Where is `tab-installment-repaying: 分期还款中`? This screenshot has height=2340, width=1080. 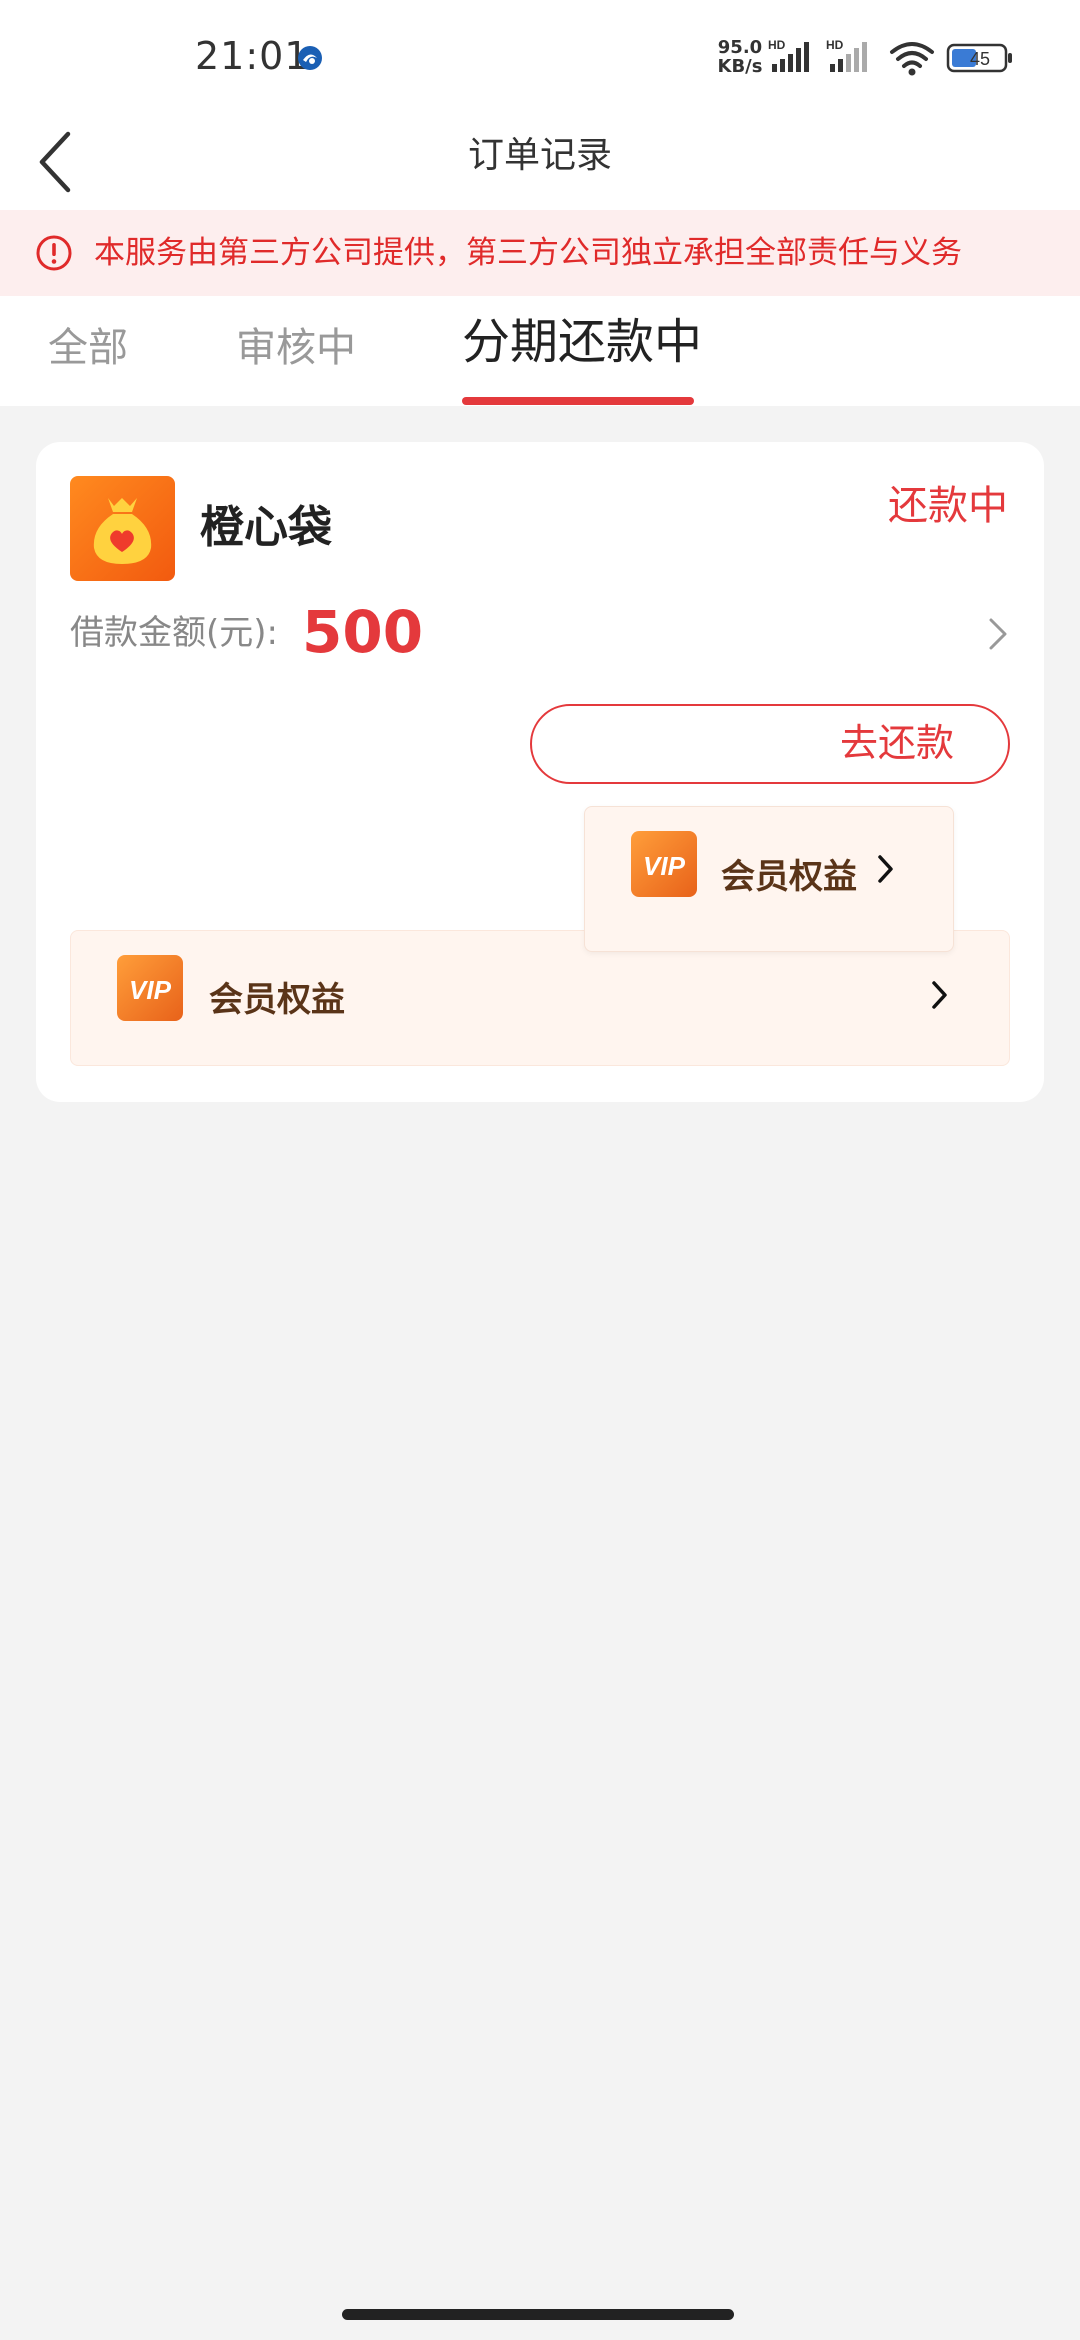
tab-installment-repaying: 分期还款中 is located at coordinates (582, 342).